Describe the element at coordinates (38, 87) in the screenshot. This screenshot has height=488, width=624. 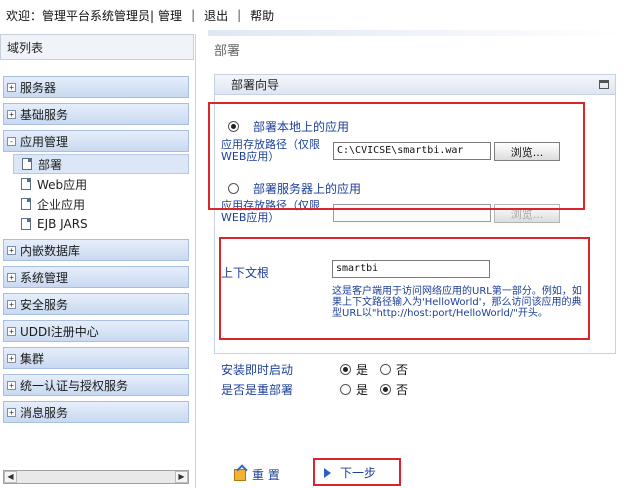
I see `sidebar-item-label: 服务器` at that location.